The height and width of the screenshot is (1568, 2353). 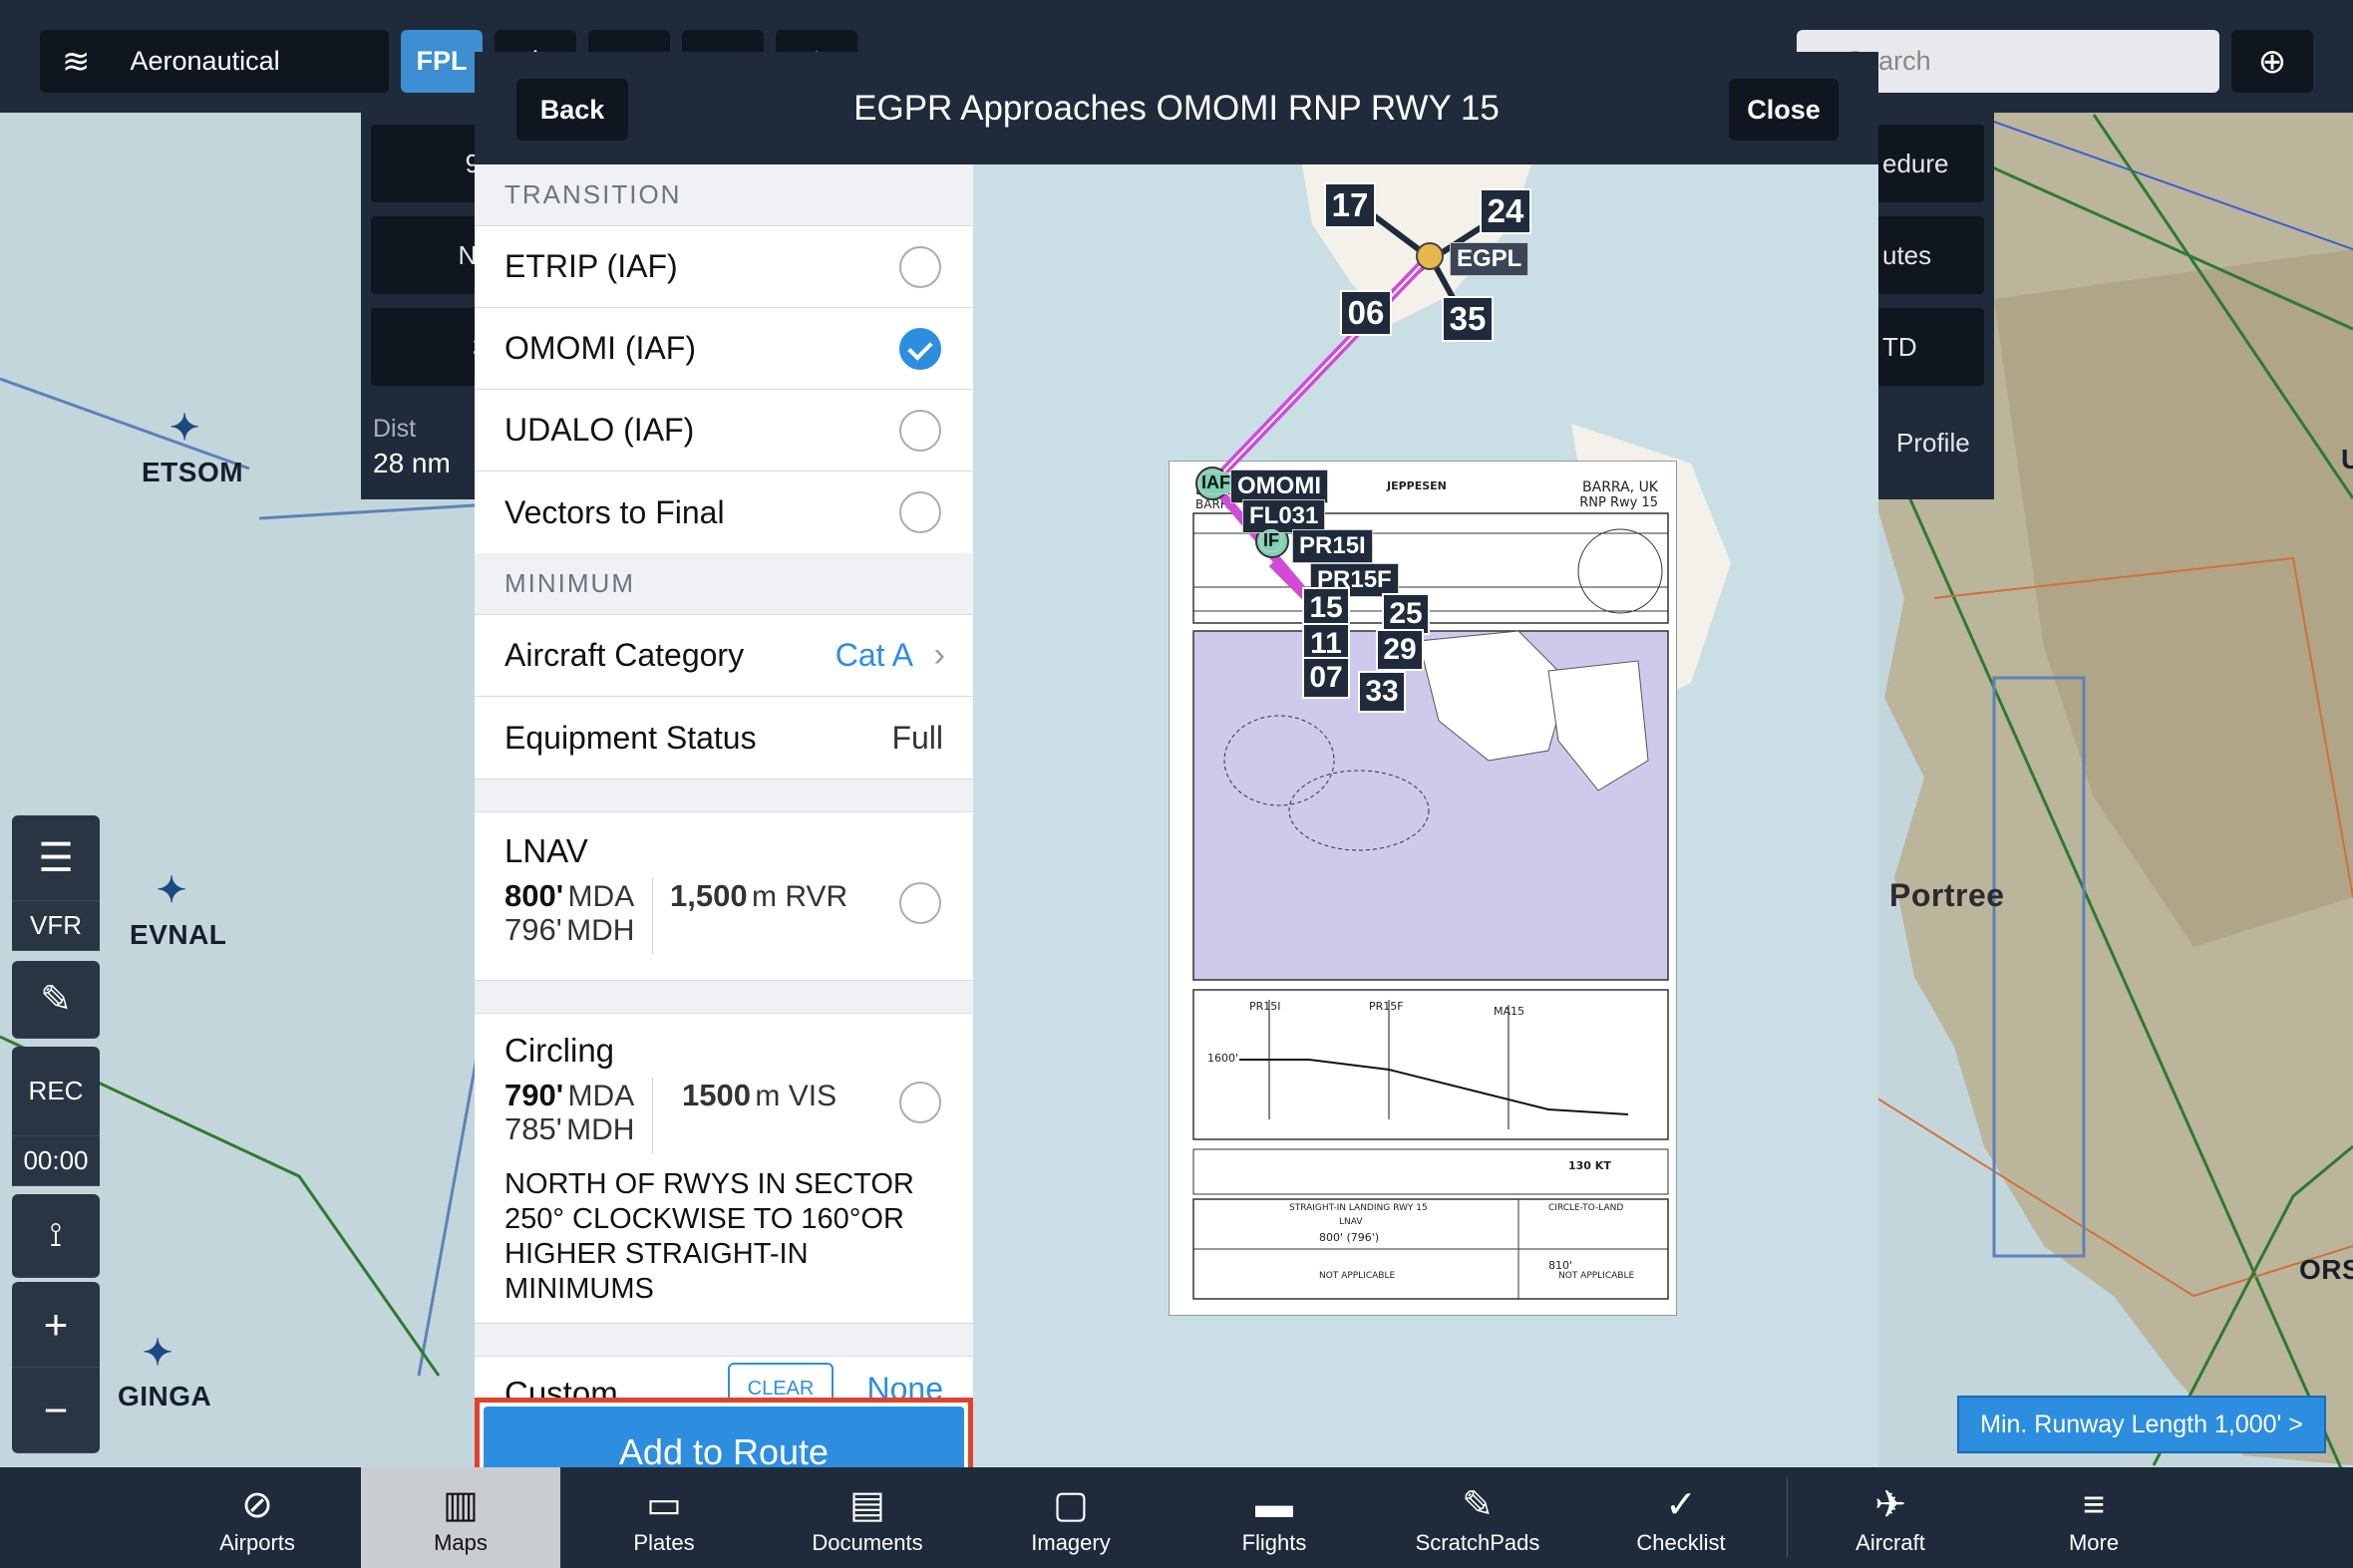 I want to click on transition-vectors: Vectors to Final, so click(x=724, y=512).